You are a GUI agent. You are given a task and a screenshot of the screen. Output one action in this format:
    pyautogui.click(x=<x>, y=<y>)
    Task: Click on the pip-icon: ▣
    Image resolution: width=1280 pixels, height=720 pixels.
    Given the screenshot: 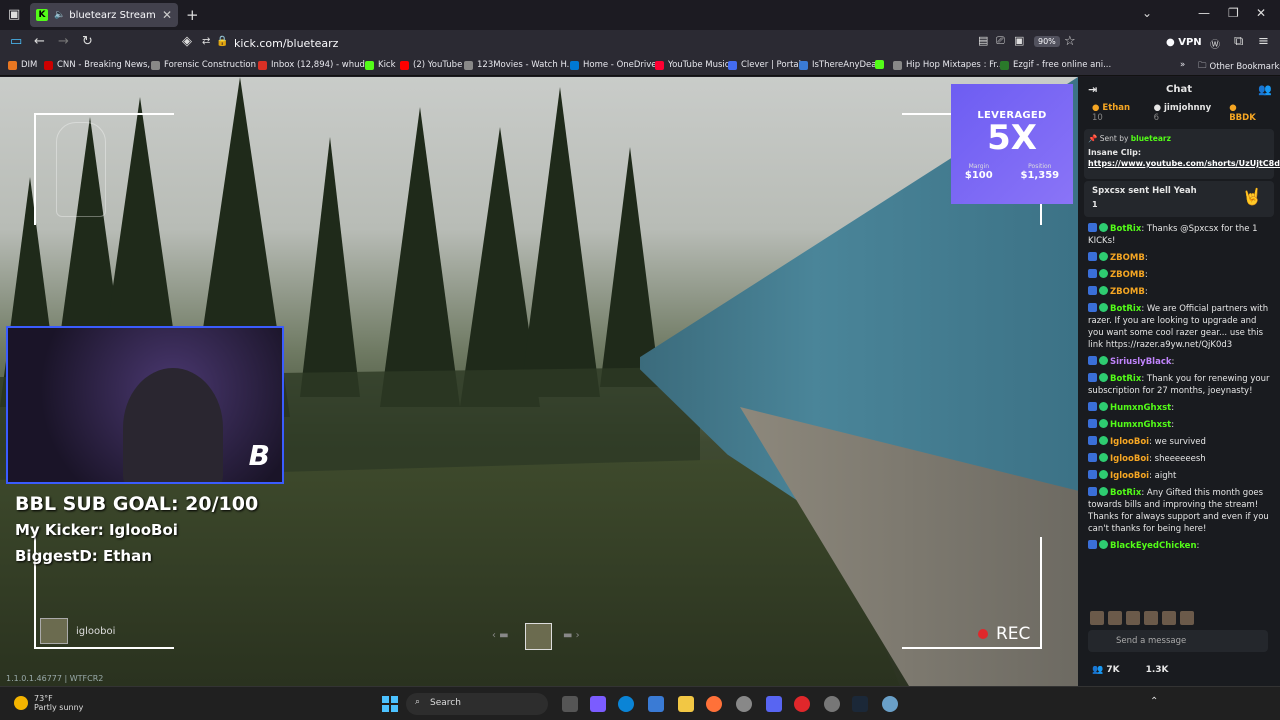 What is the action you would take?
    pyautogui.click(x=1019, y=40)
    